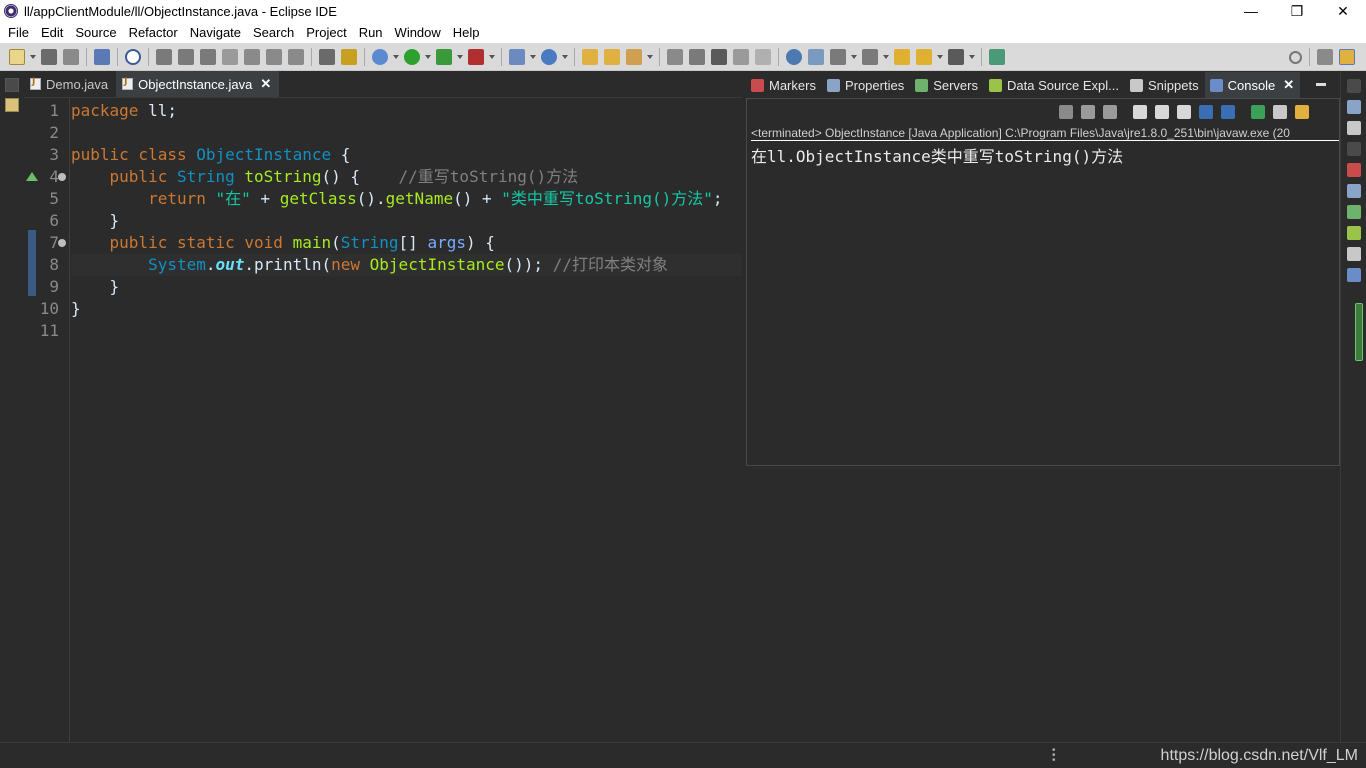 The height and width of the screenshot is (768, 1366). What do you see at coordinates (412, 56) in the screenshot?
I see `run-icon` at bounding box center [412, 56].